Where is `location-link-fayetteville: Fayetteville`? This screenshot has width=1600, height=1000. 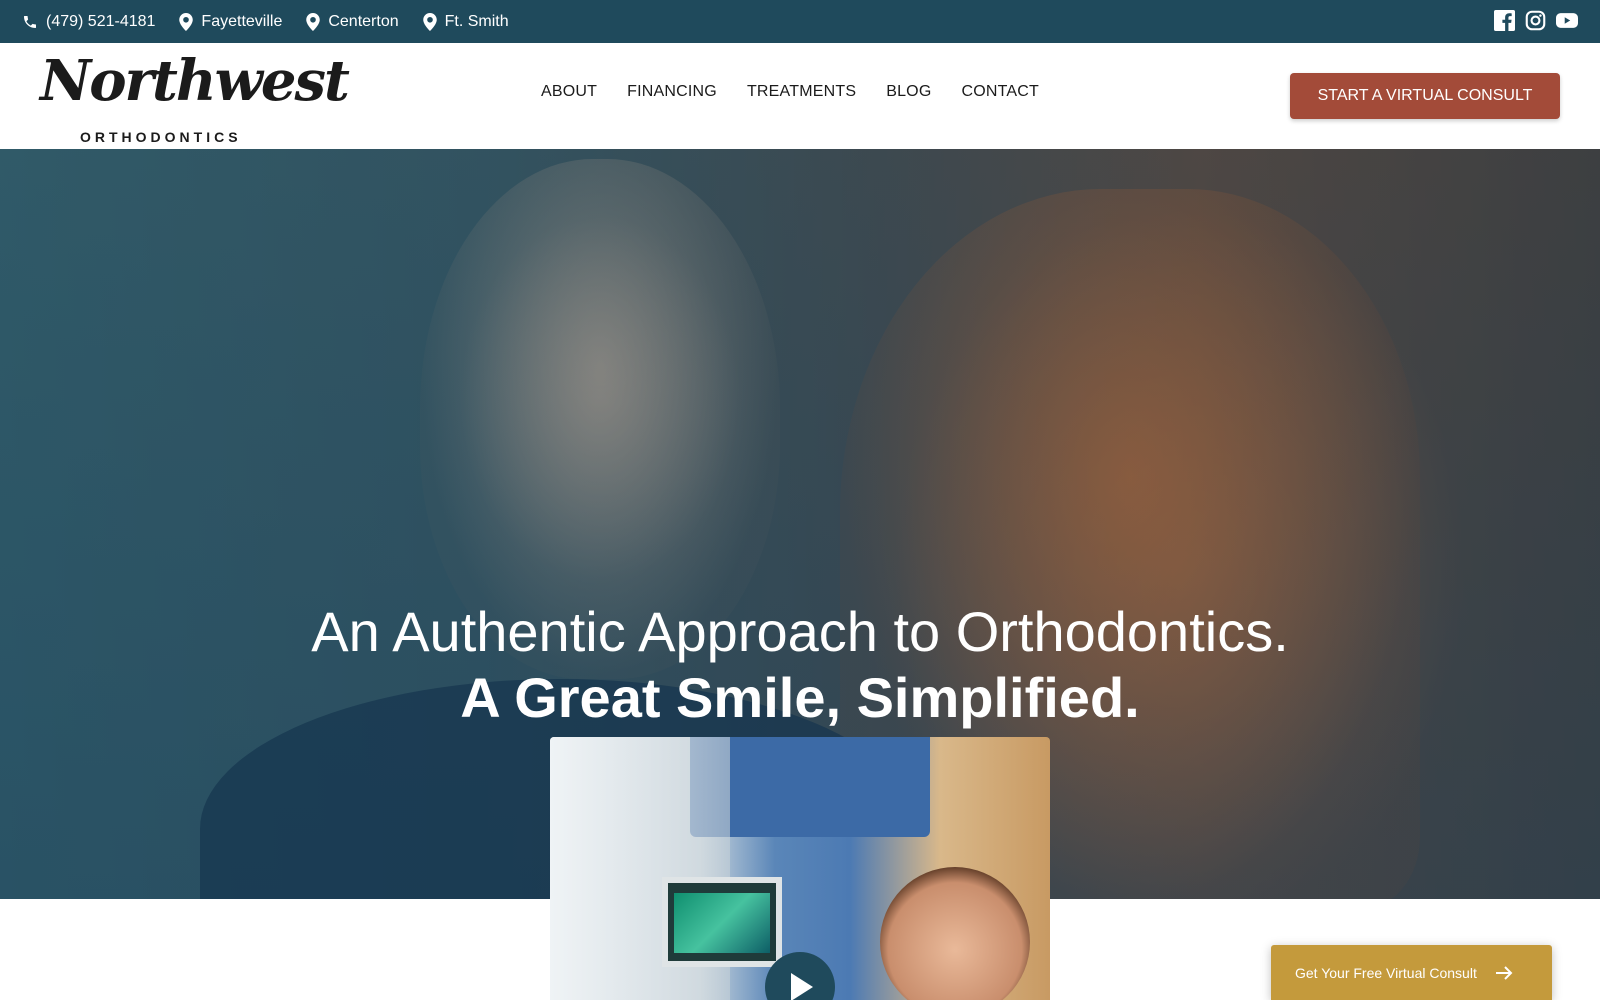
location-link-fayetteville: Fayetteville is located at coordinates (231, 21).